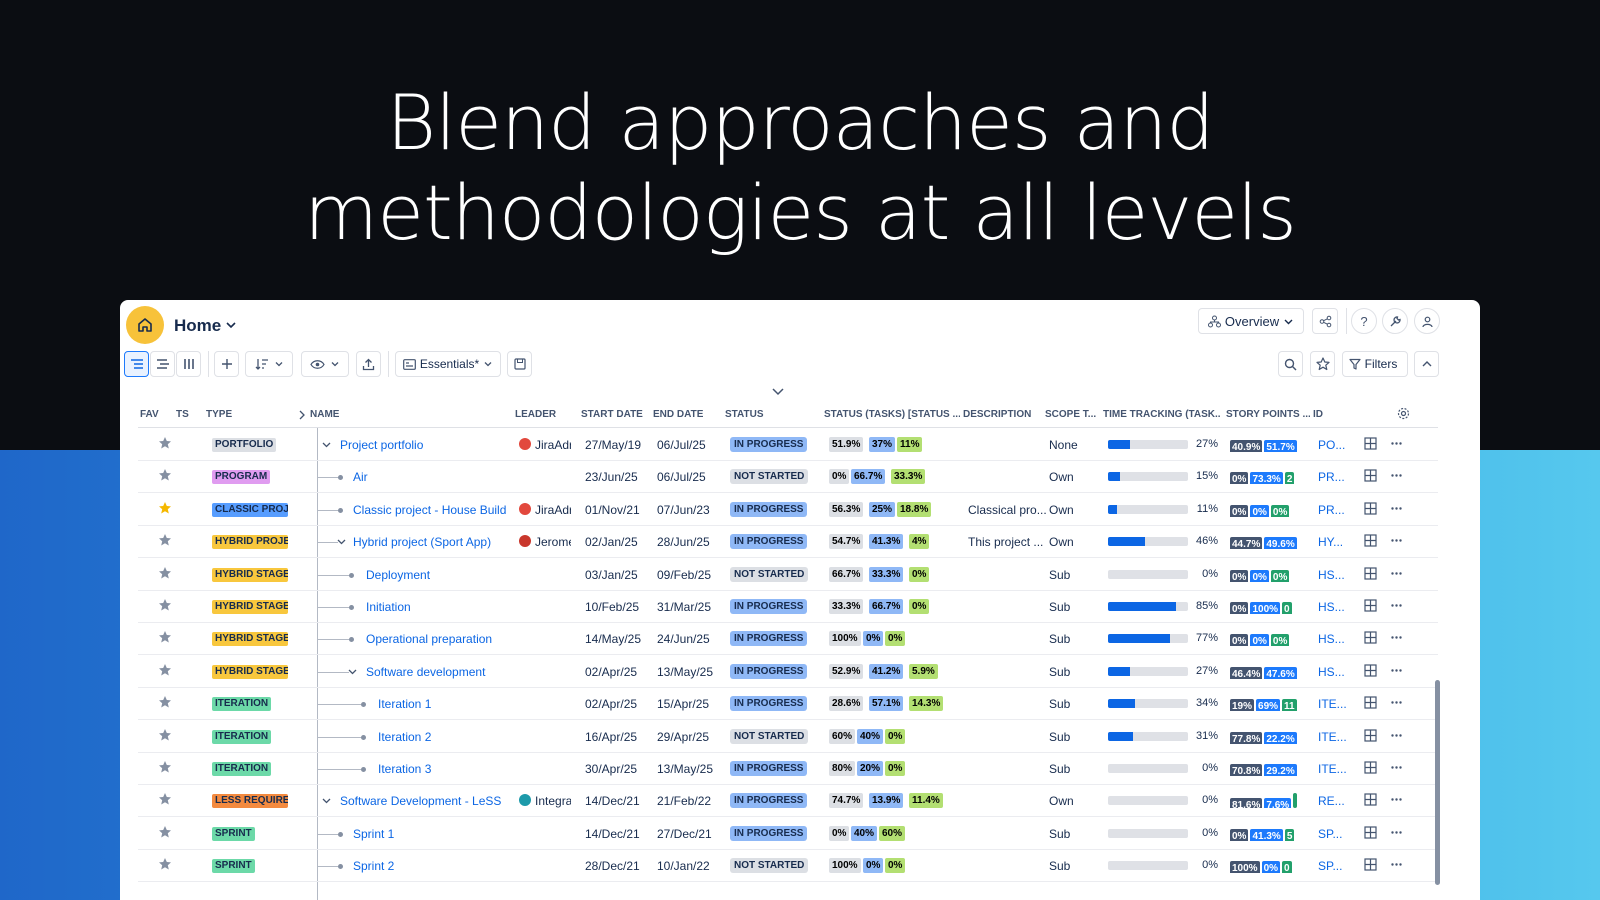  Describe the element at coordinates (373, 866) in the screenshot. I see `issue-name-link: Sprint 2` at that location.